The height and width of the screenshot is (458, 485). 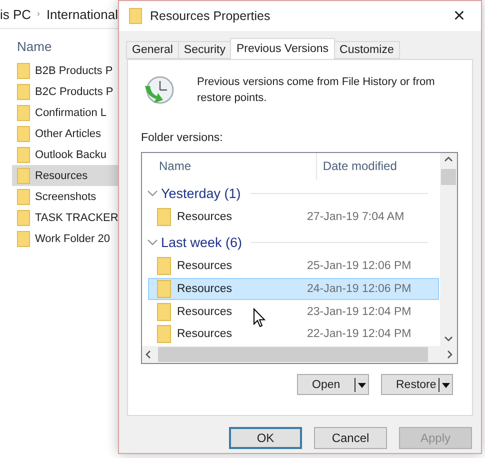 What do you see at coordinates (259, 318) in the screenshot?
I see `mouse-cursor-icon` at bounding box center [259, 318].